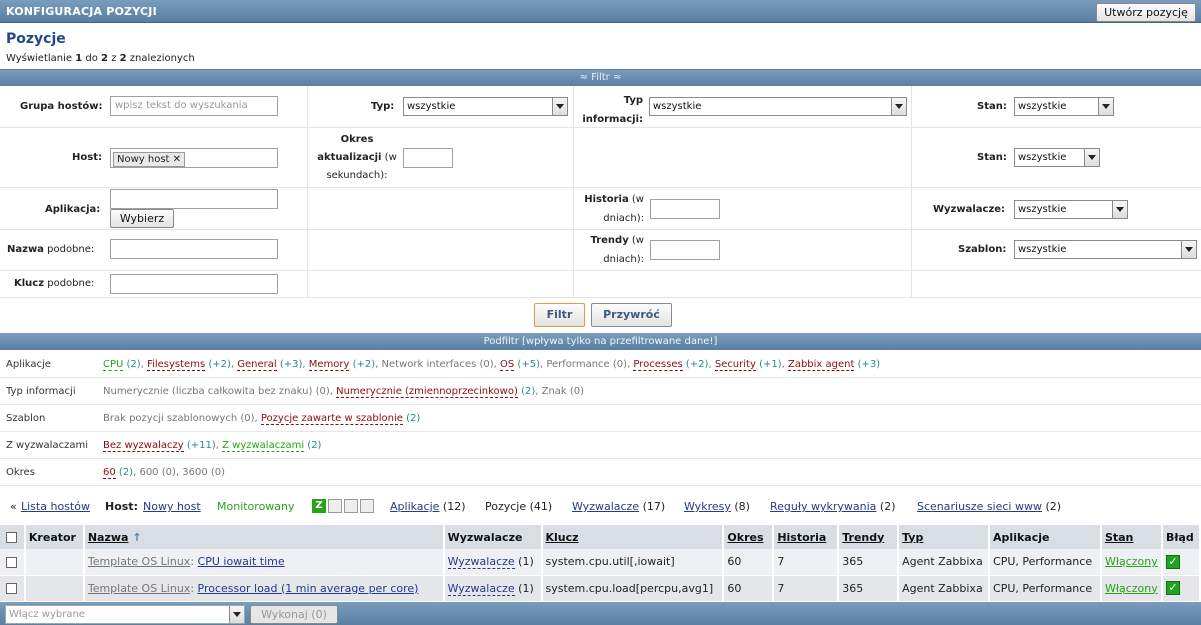 This screenshot has width=1201, height=625. Describe the element at coordinates (1131, 537) in the screenshot. I see `col-status: Stan` at that location.